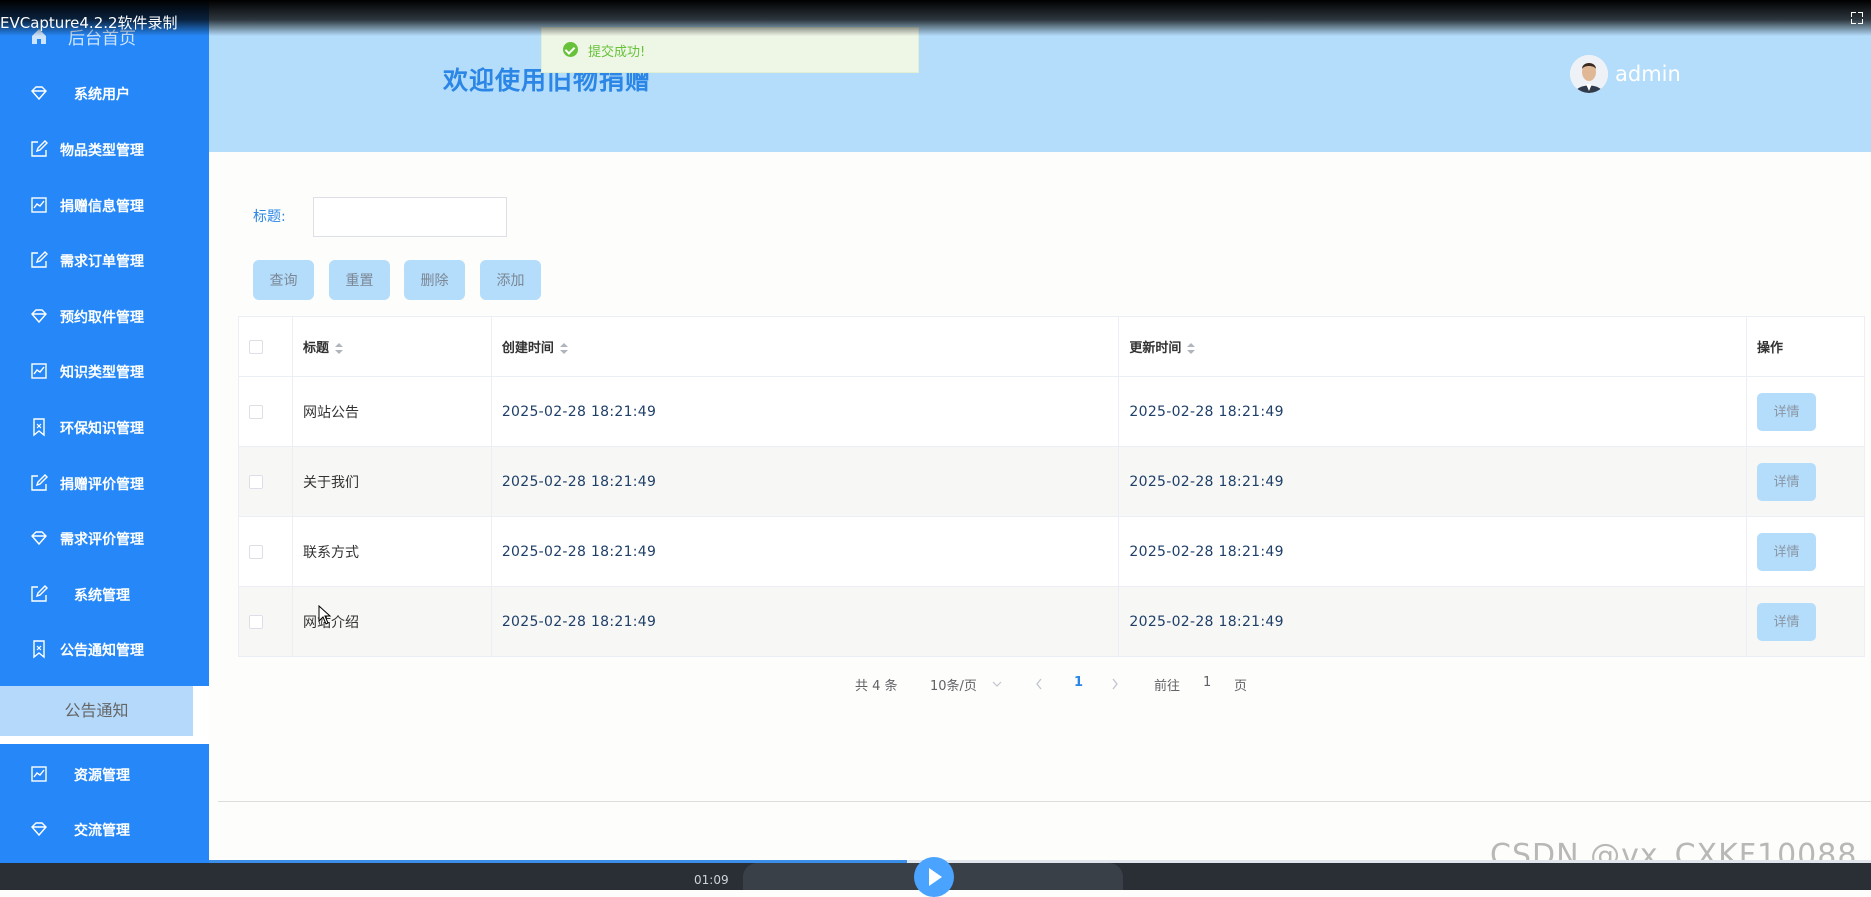 This screenshot has height=897, width=1871. What do you see at coordinates (391, 346) in the screenshot?
I see `column-header-title: 标题` at bounding box center [391, 346].